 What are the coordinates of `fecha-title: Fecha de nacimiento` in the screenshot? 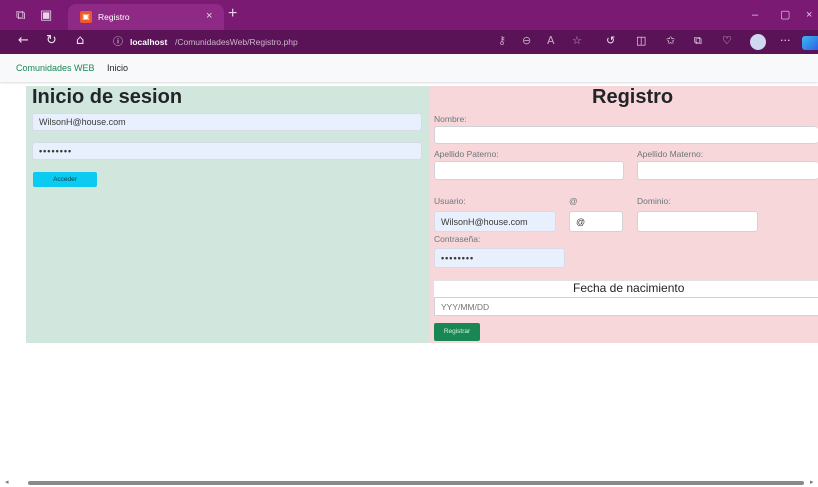 It's located at (629, 288).